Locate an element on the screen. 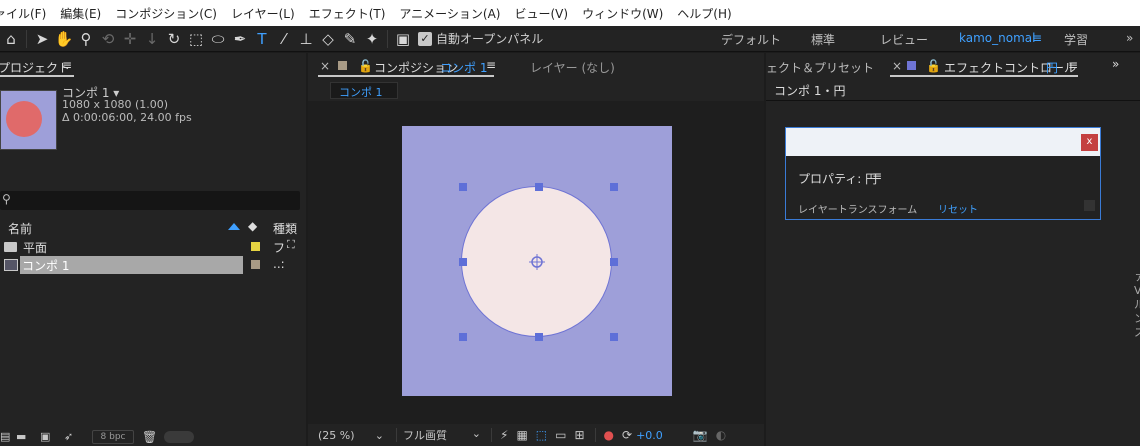 This screenshot has width=1140, height=446. orbit-camera-icon: ⟲ is located at coordinates (108, 39).